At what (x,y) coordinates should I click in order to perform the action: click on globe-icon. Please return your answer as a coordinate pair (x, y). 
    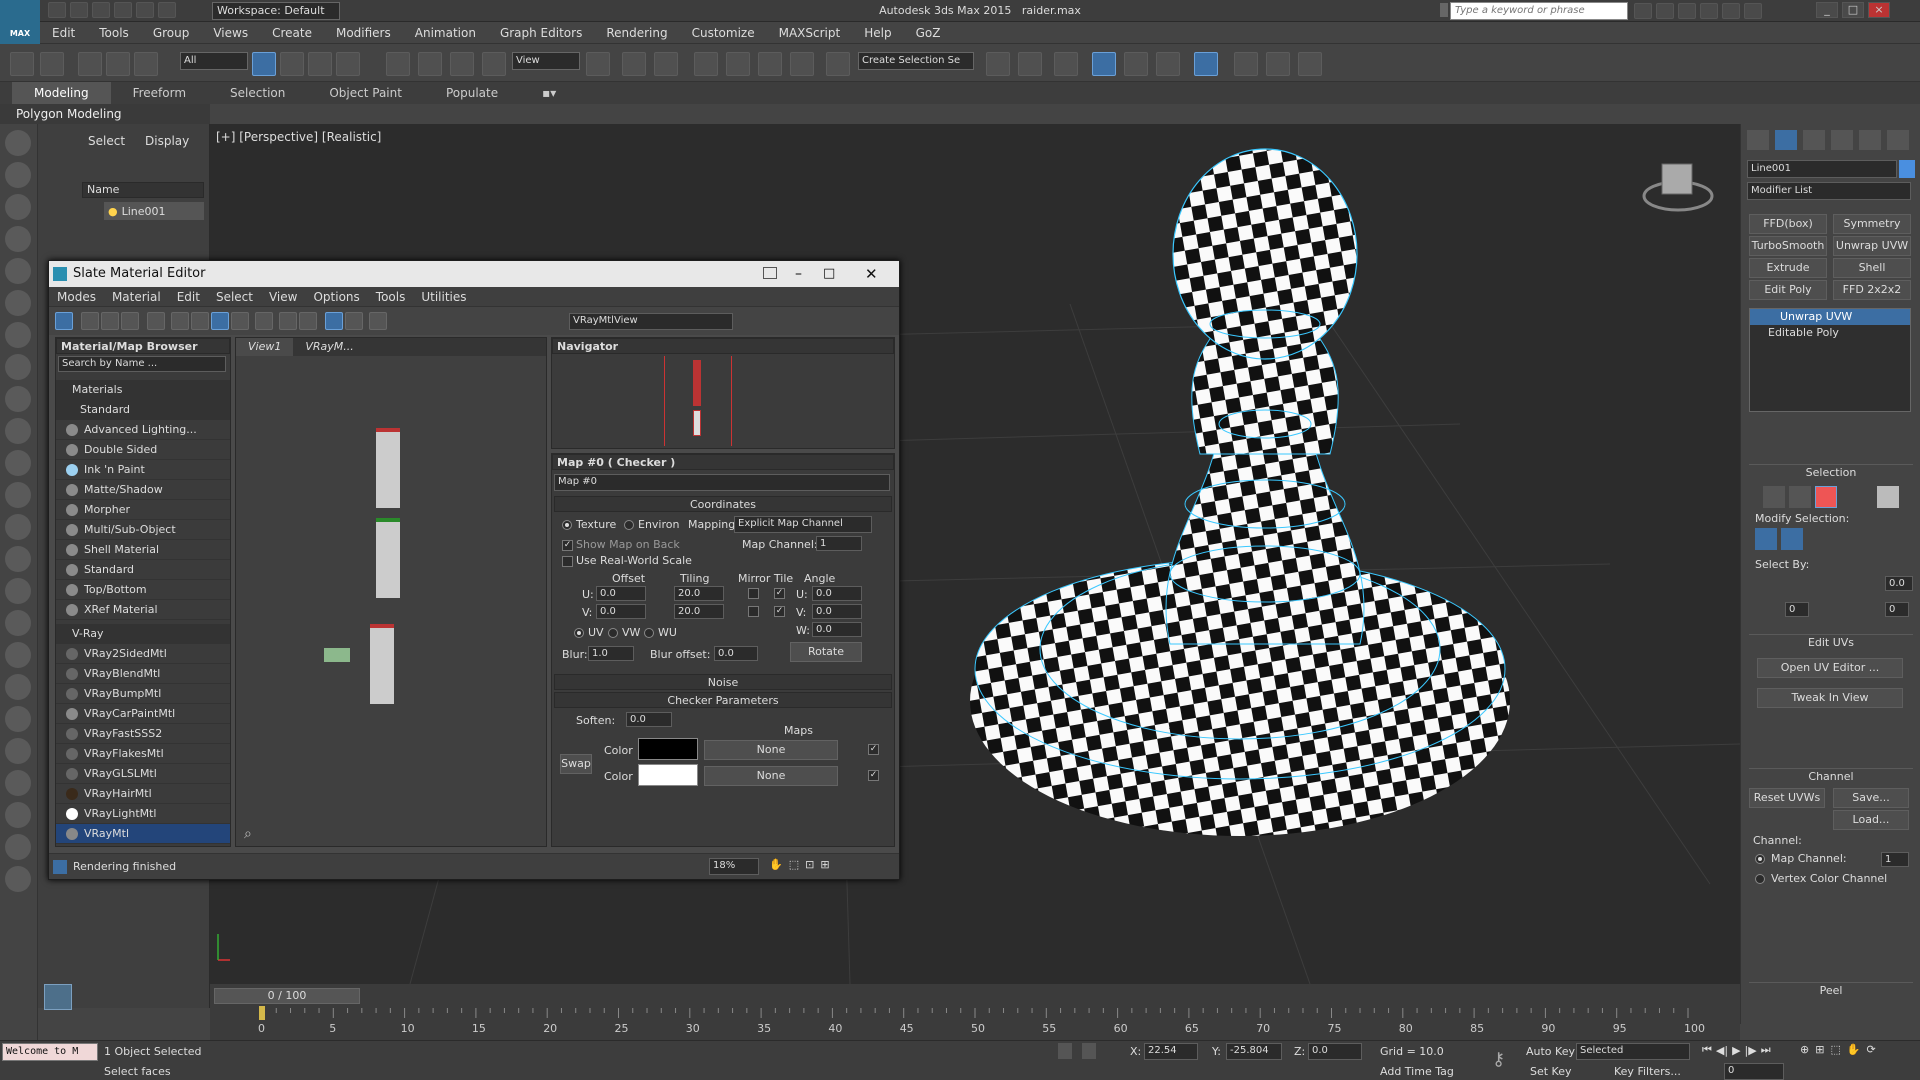
    Looking at the image, I should click on (18, 655).